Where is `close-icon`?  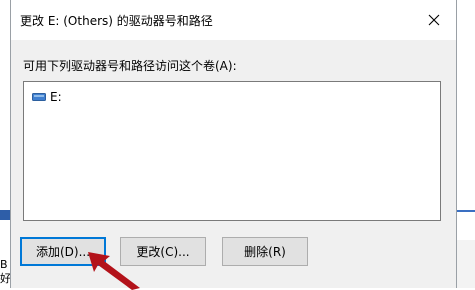 close-icon is located at coordinates (433, 20).